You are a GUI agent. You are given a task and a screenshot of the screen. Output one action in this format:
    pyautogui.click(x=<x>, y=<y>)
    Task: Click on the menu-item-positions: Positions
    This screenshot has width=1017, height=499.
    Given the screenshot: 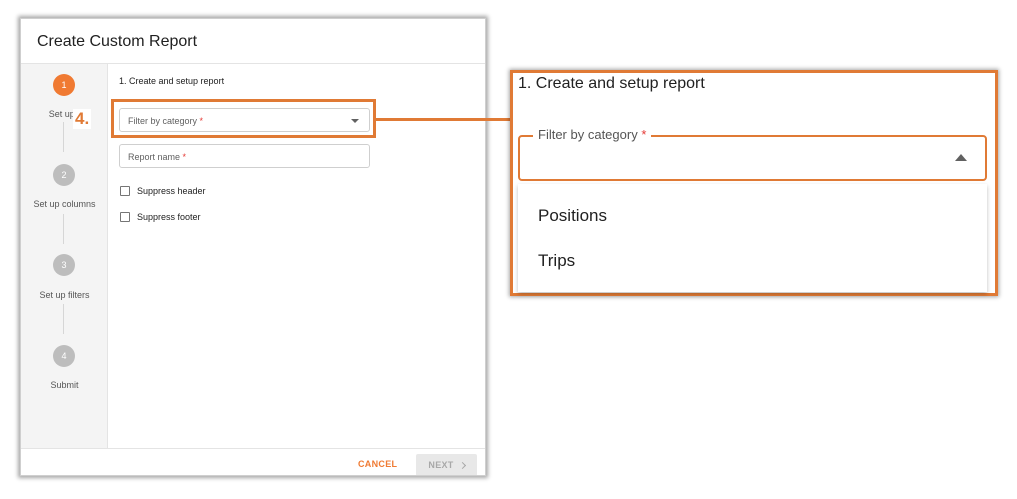 What is the action you would take?
    pyautogui.click(x=572, y=216)
    